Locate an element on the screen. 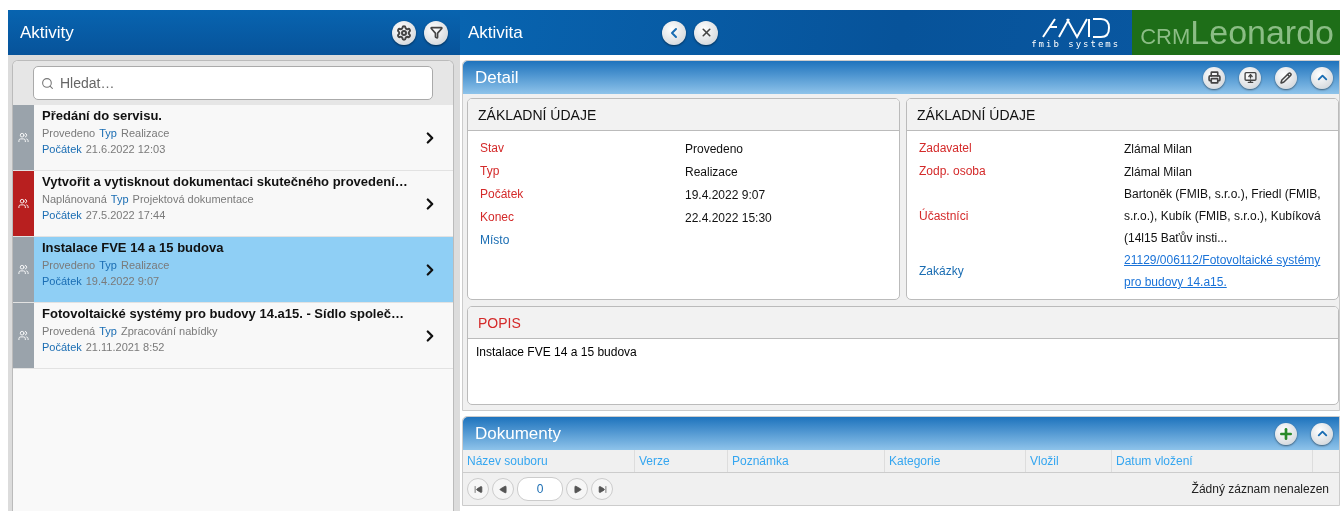 Image resolution: width=1340 pixels, height=511 pixels. edit-button is located at coordinates (1286, 77).